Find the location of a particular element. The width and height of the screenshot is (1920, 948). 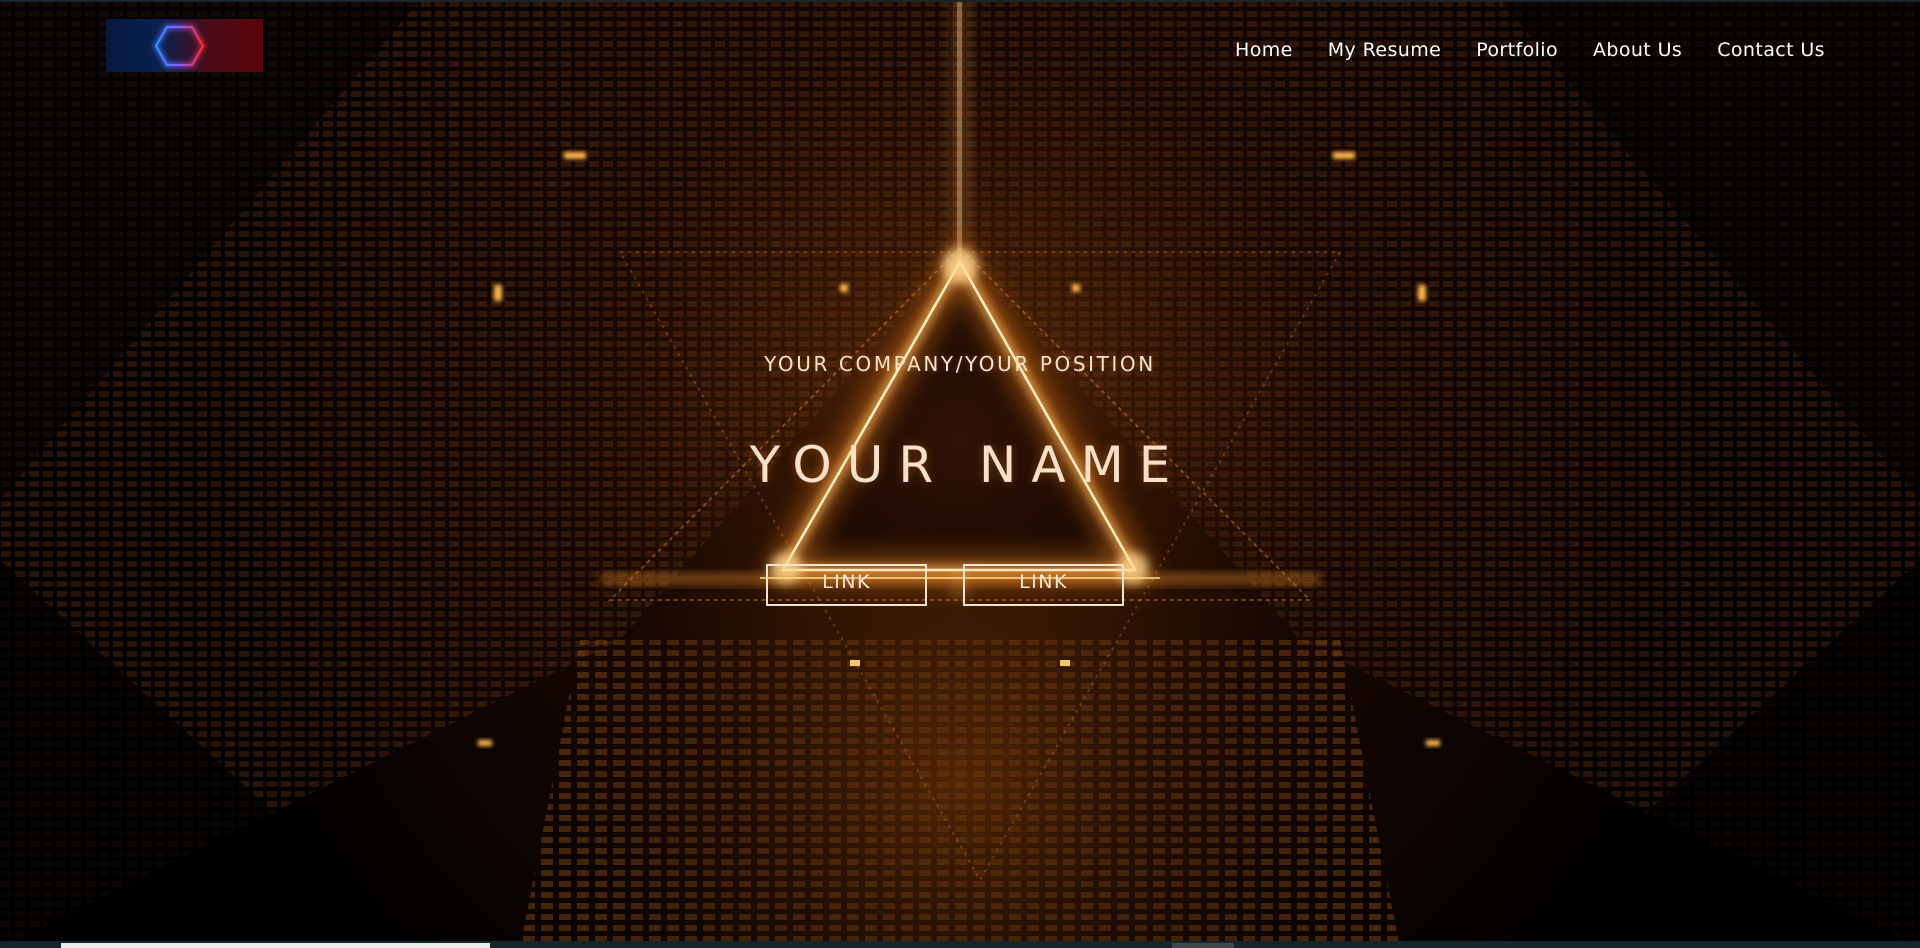

nav-item-contact-us: Contact Us is located at coordinates (1771, 50).